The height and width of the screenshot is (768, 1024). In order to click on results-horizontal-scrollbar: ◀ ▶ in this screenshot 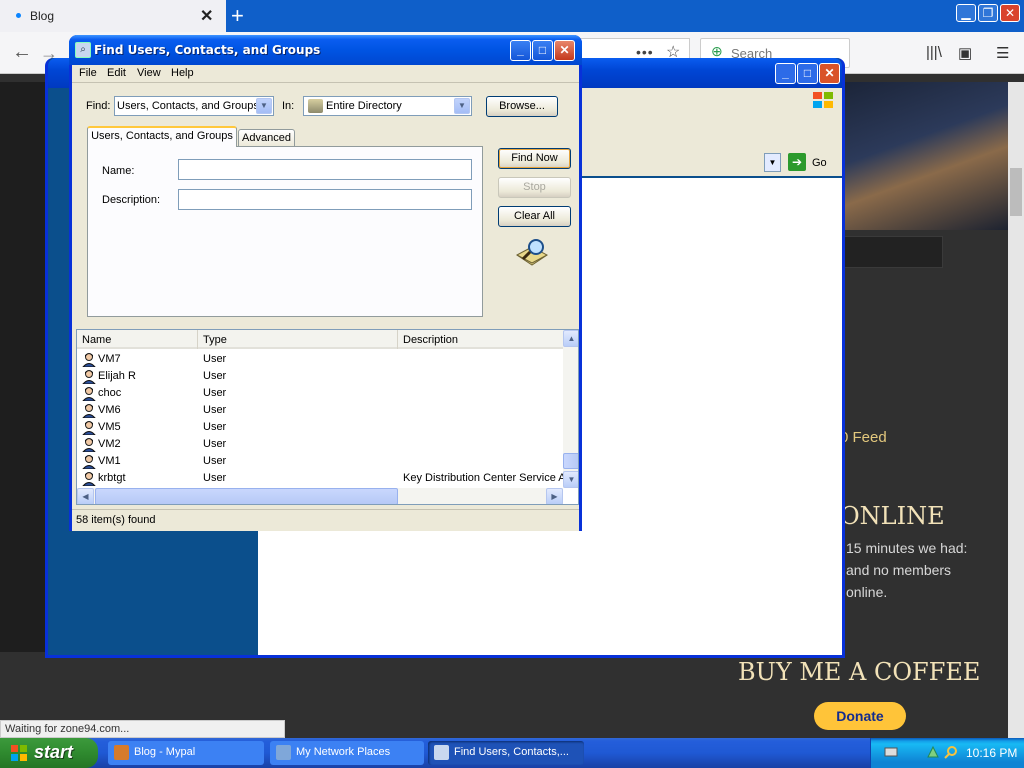, I will do `click(320, 496)`.